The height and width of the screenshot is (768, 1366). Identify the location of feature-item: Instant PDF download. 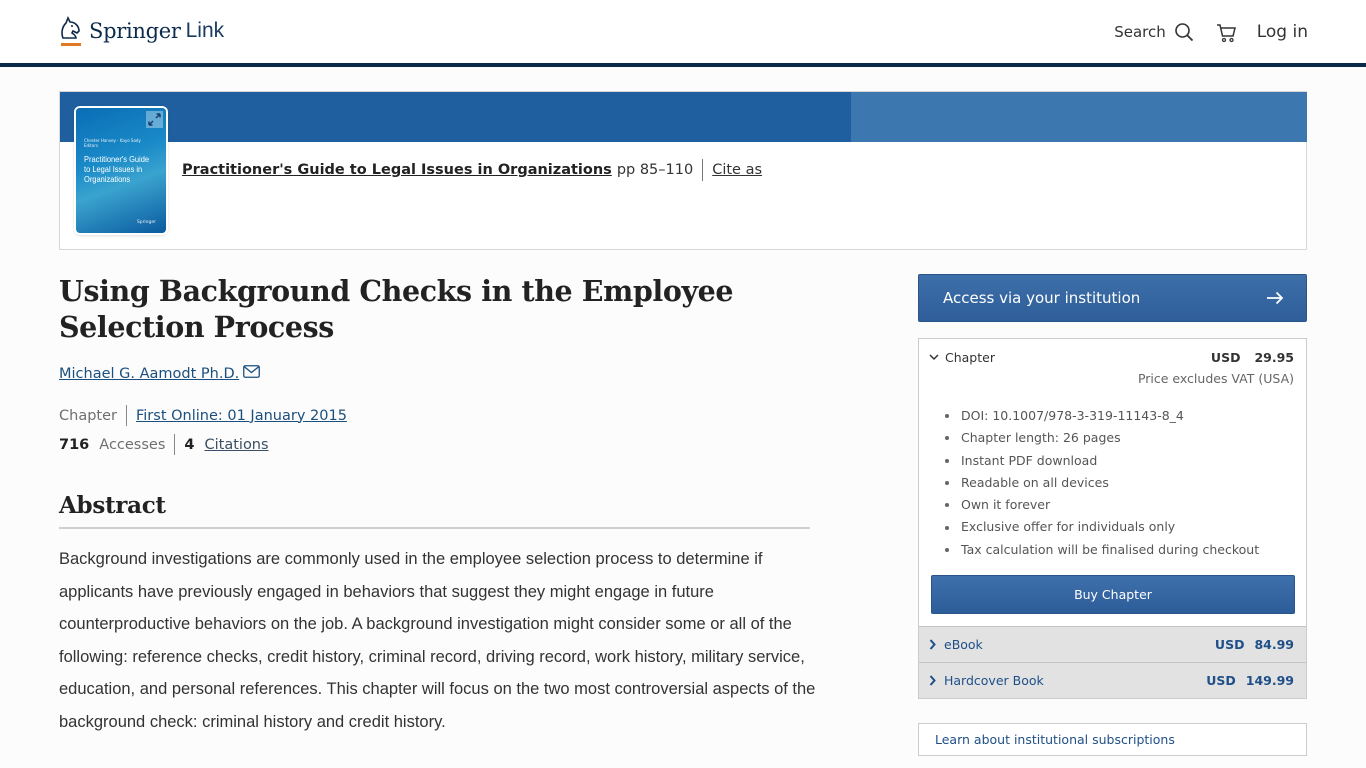
(1102, 461).